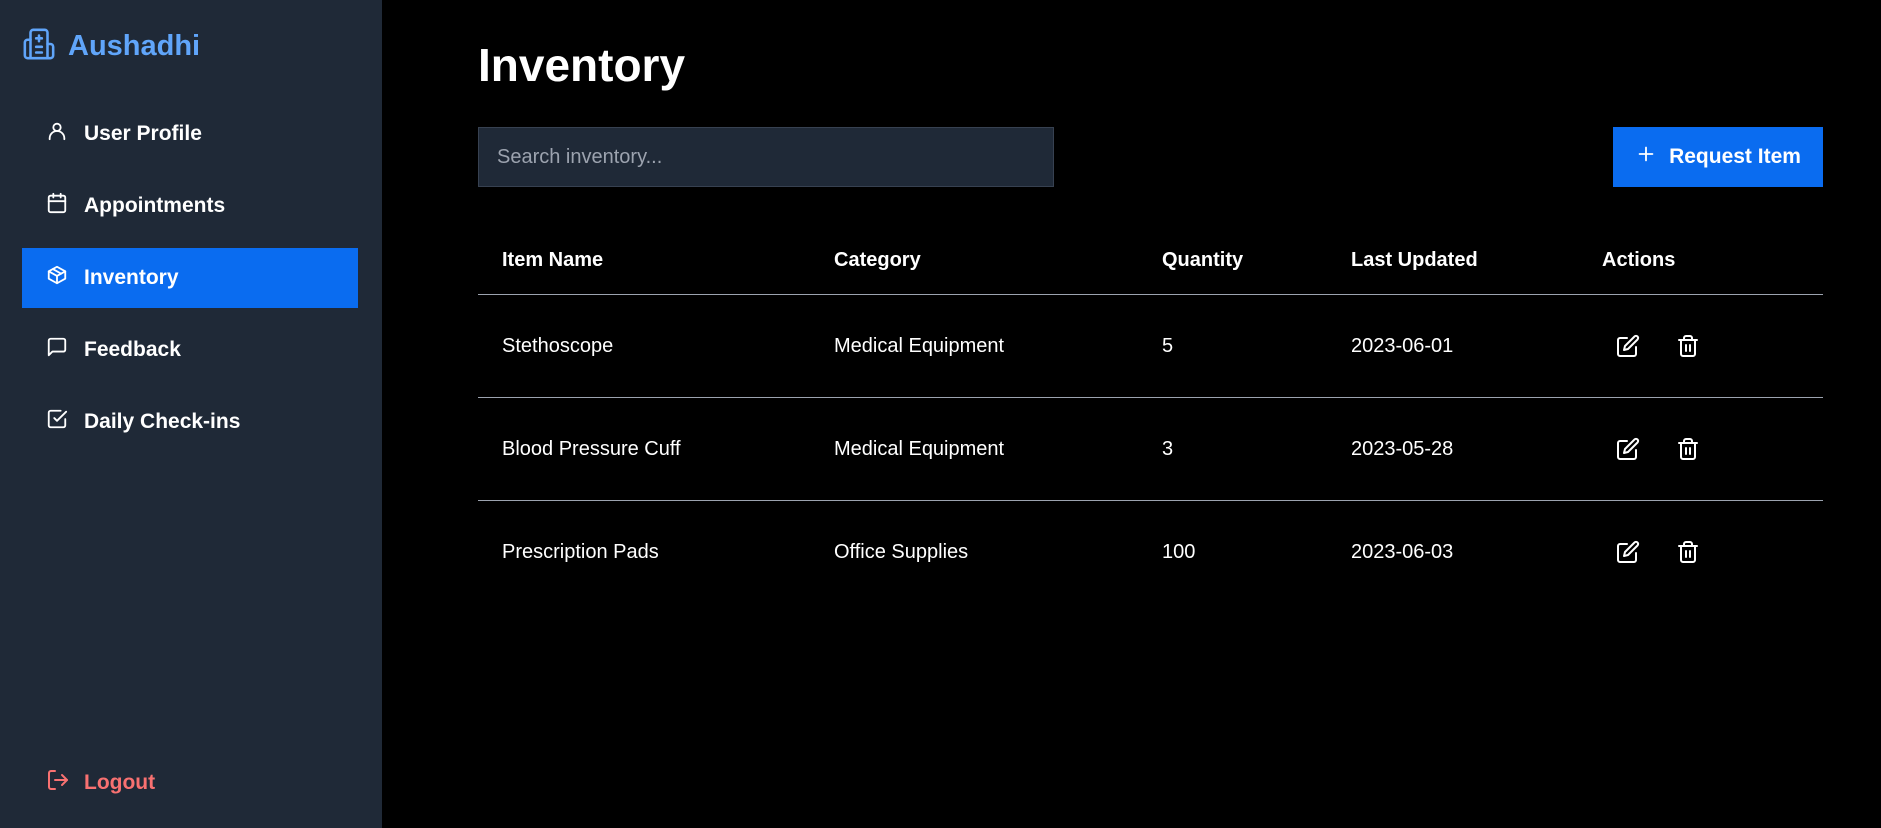  I want to click on cell-last-updated: 2023-05-28, so click(1452, 449).